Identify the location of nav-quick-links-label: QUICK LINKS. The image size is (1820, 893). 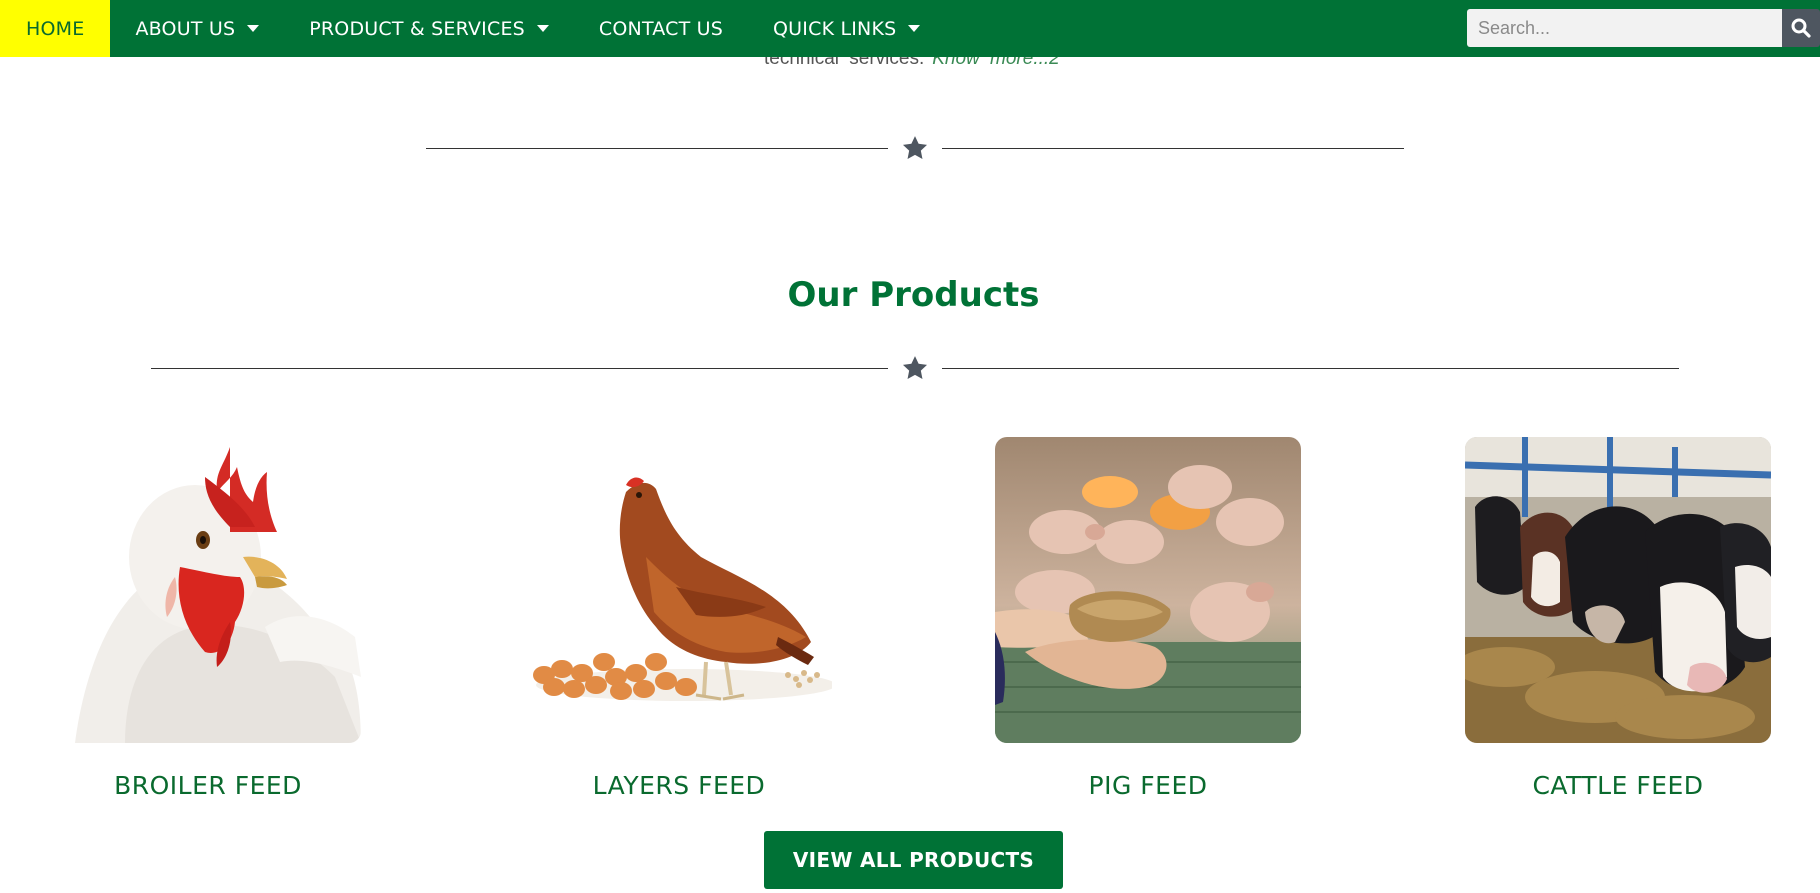
(835, 28).